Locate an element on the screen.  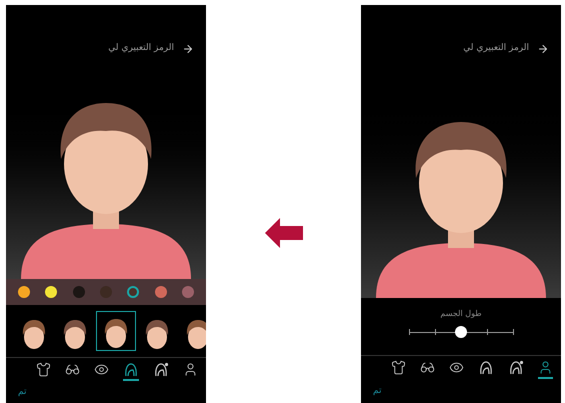
arrow-left-icon is located at coordinates (283, 233).